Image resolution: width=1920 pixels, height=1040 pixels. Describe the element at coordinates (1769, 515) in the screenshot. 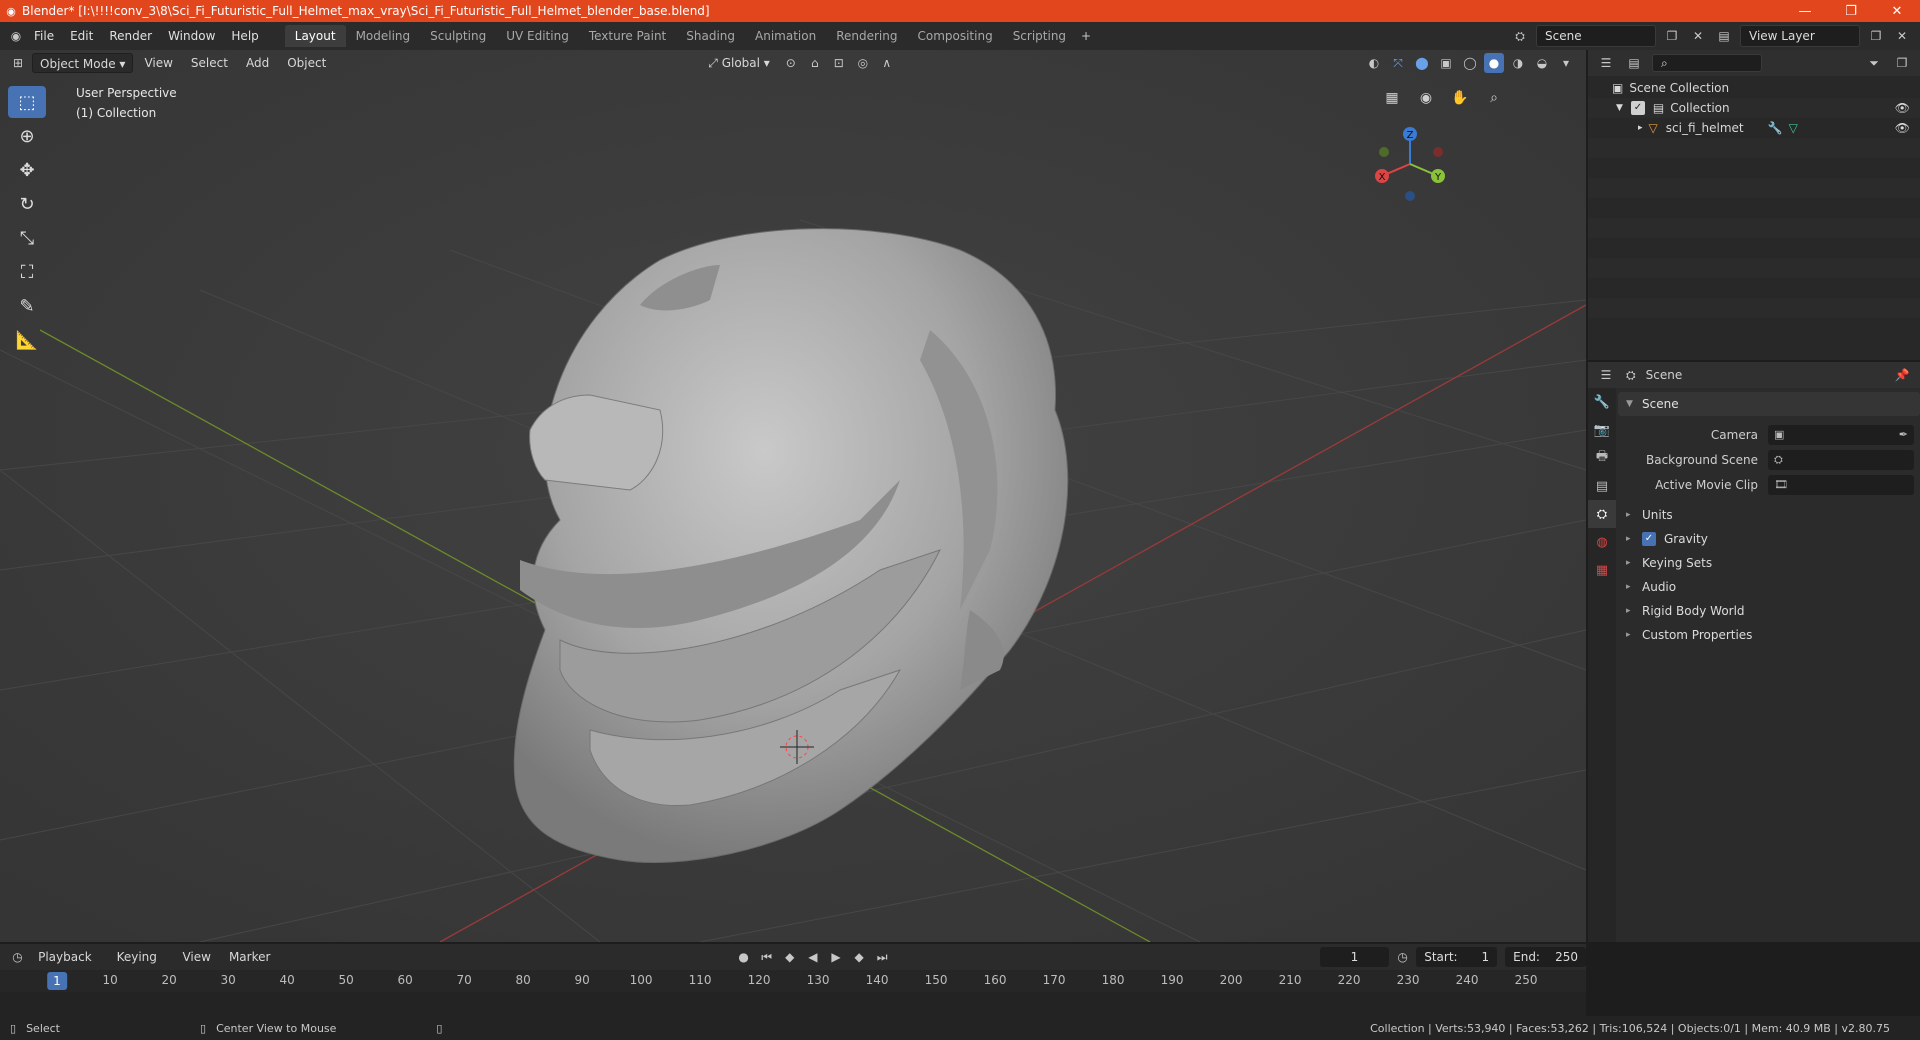

I see `units-panel: ▸ Units` at that location.